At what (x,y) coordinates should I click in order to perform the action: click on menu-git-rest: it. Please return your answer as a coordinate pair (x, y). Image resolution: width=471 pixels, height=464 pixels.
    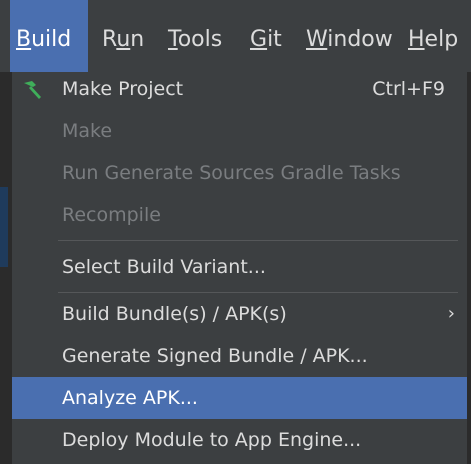
    Looking at the image, I should click on (274, 39).